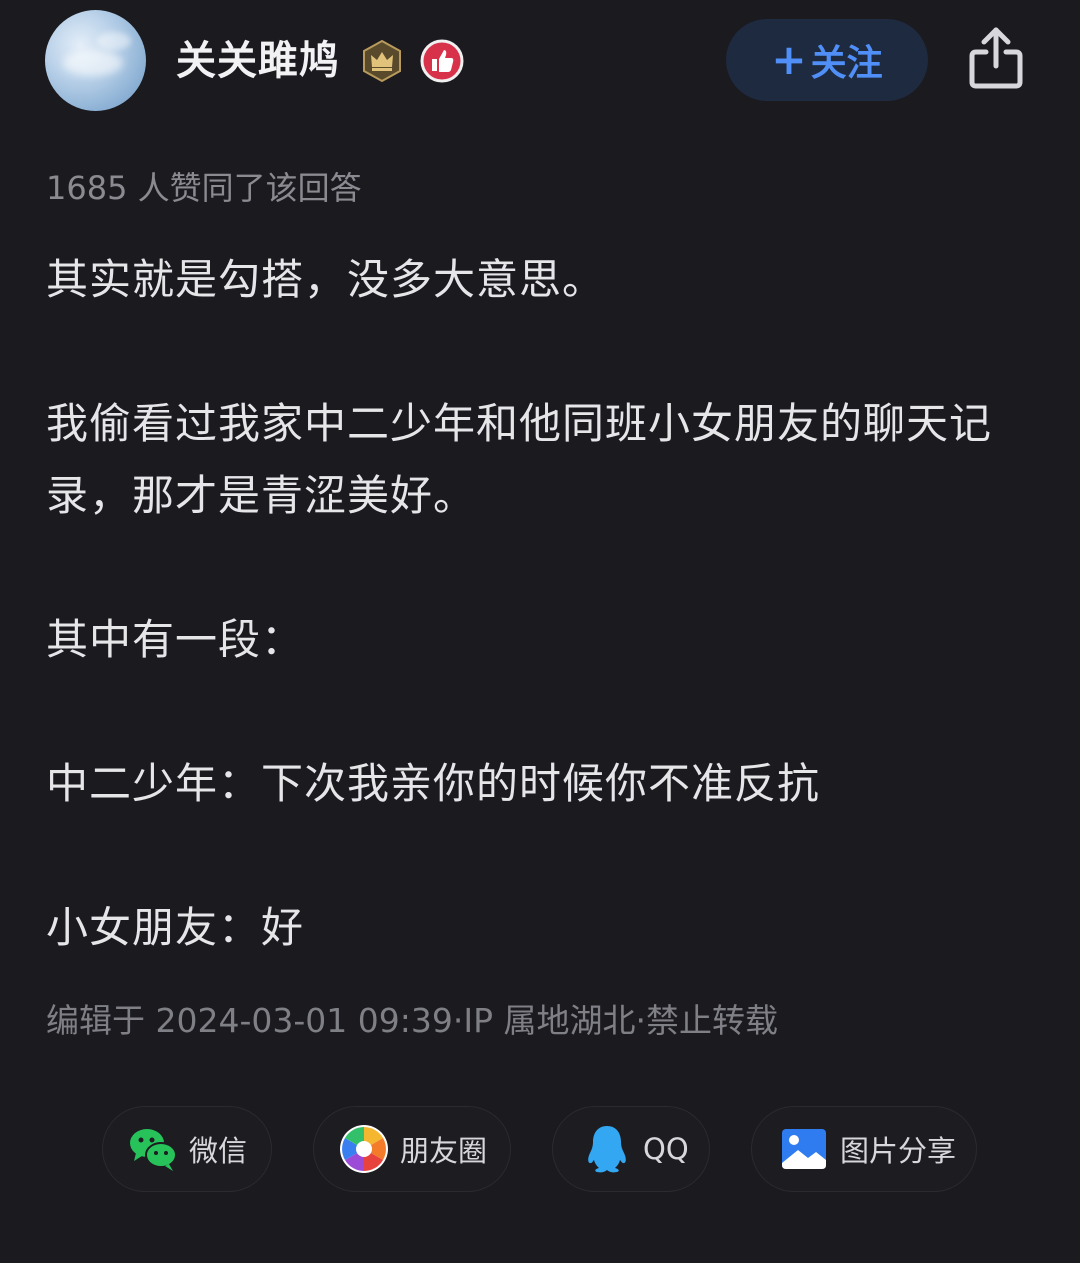  What do you see at coordinates (364, 1149) in the screenshot?
I see `moments-icon` at bounding box center [364, 1149].